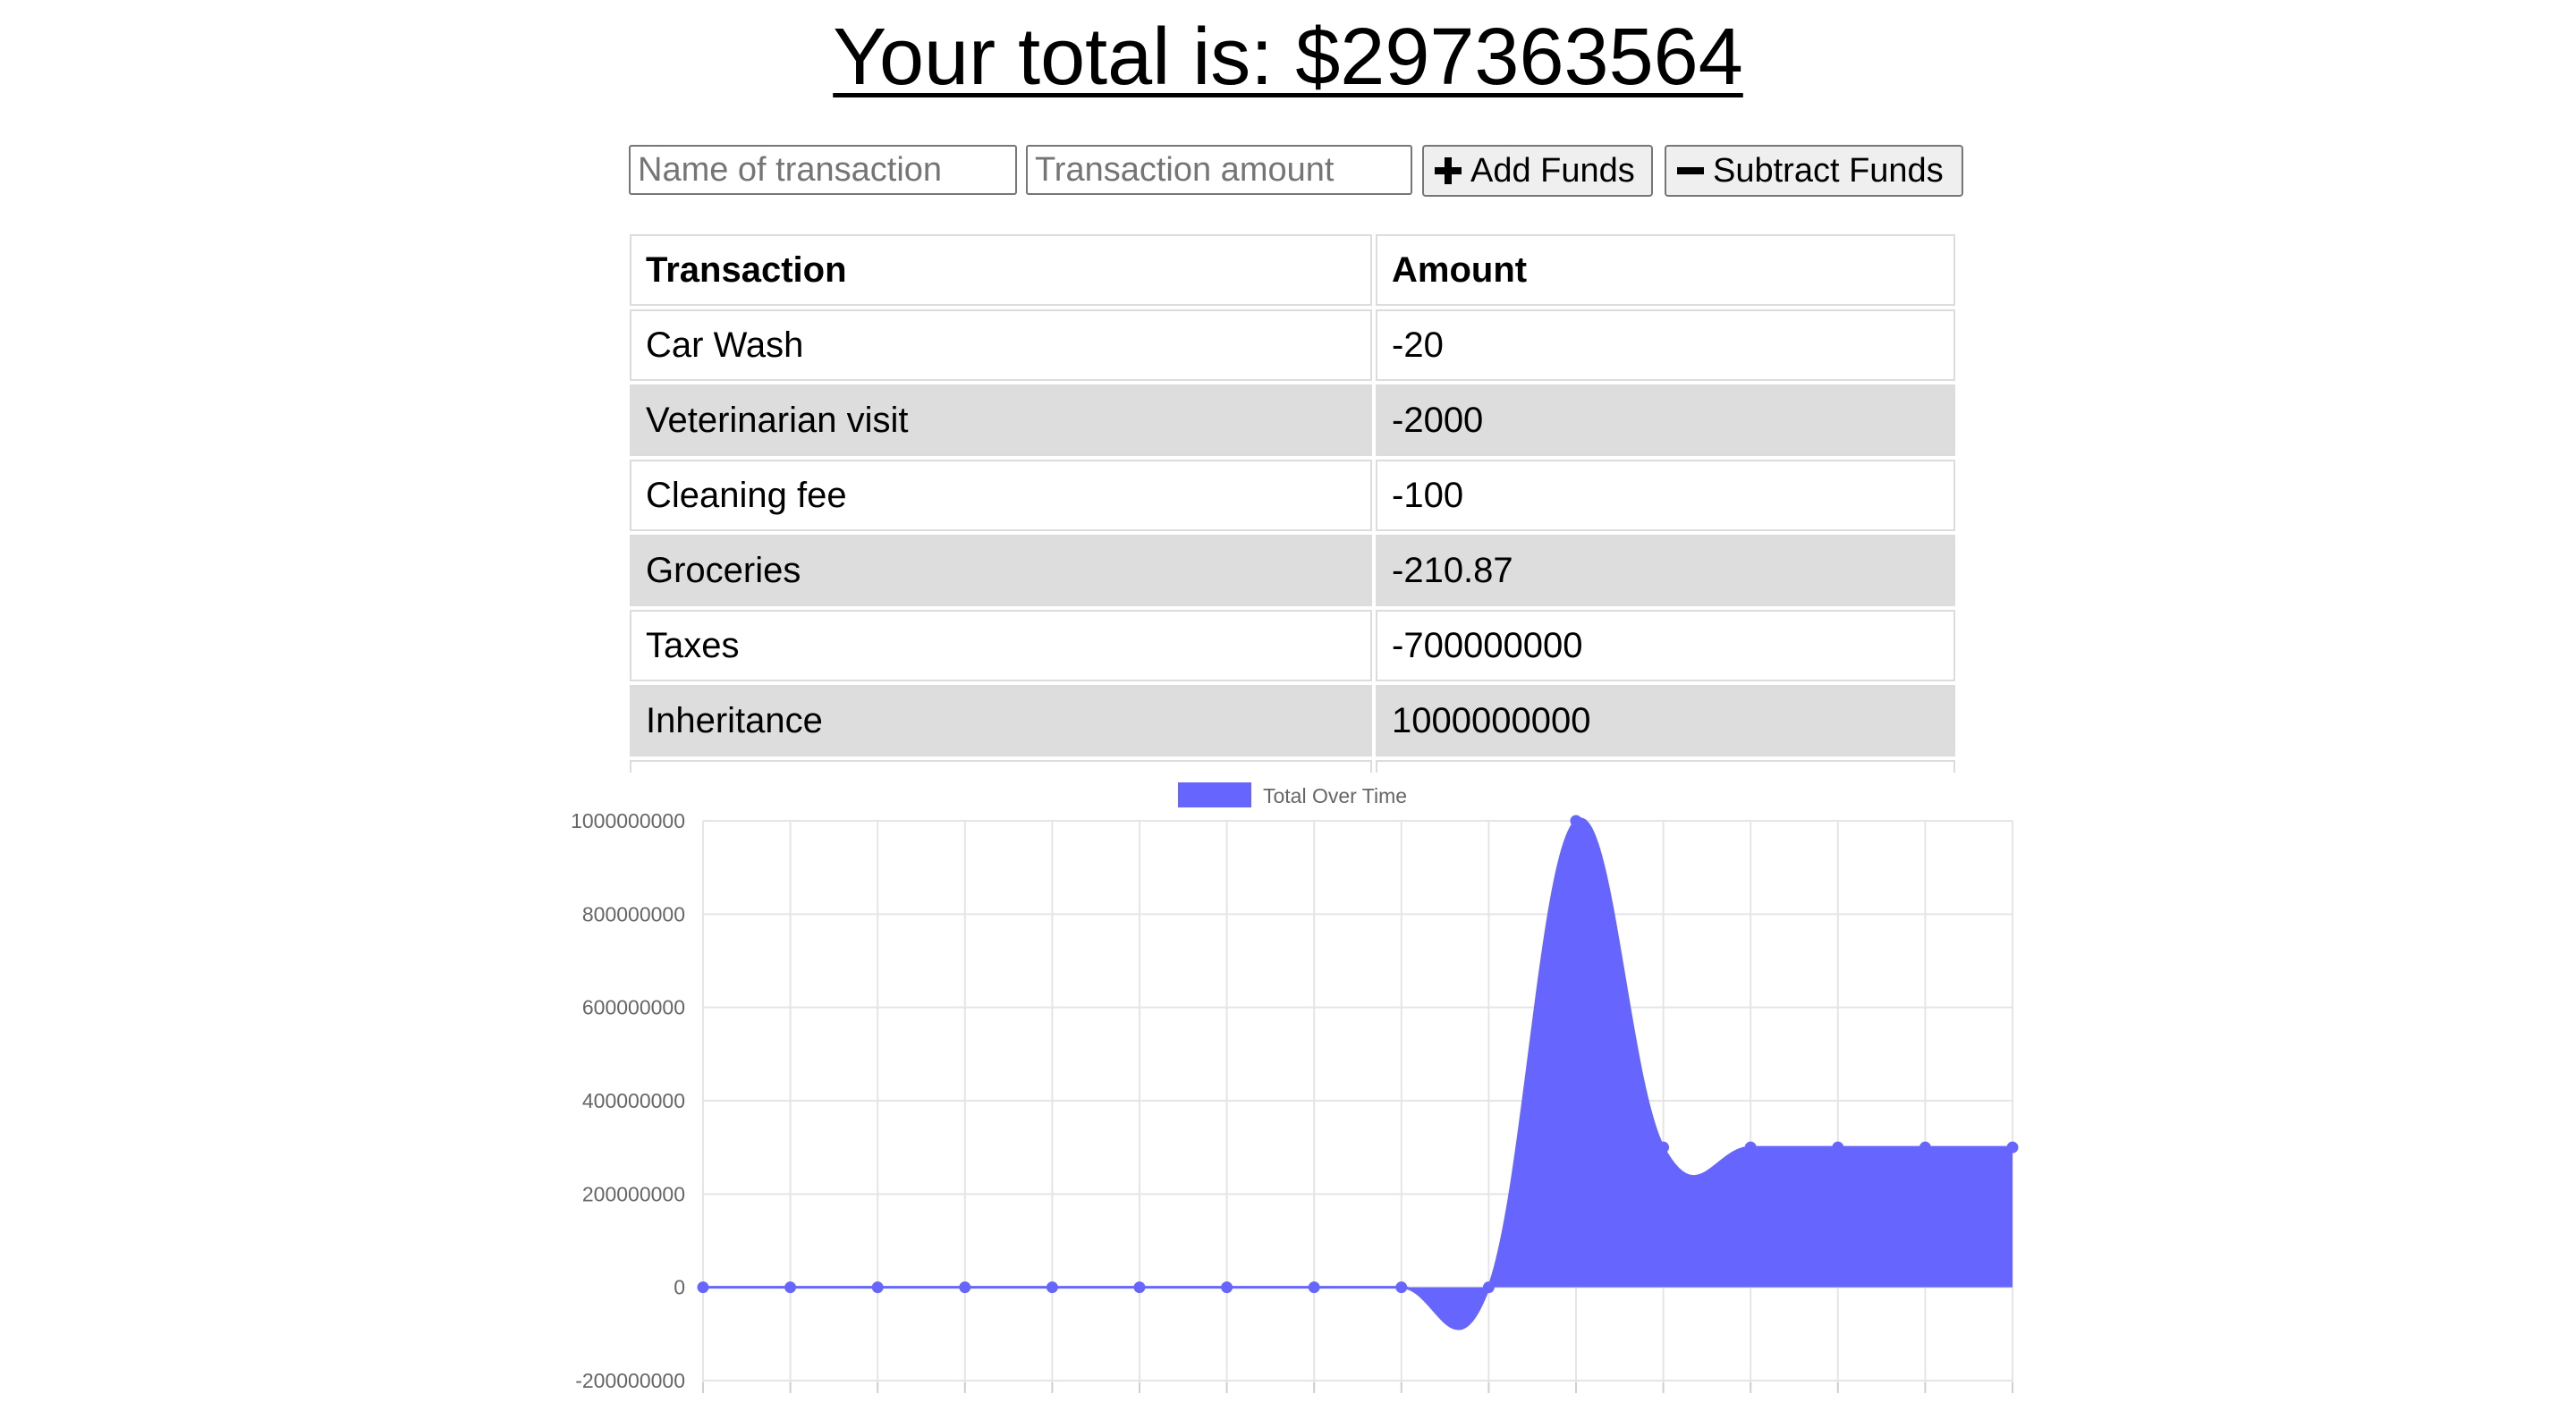 This screenshot has height=1411, width=2576. Describe the element at coordinates (1665, 495) in the screenshot. I see `transaction-amount-cell: -100` at that location.